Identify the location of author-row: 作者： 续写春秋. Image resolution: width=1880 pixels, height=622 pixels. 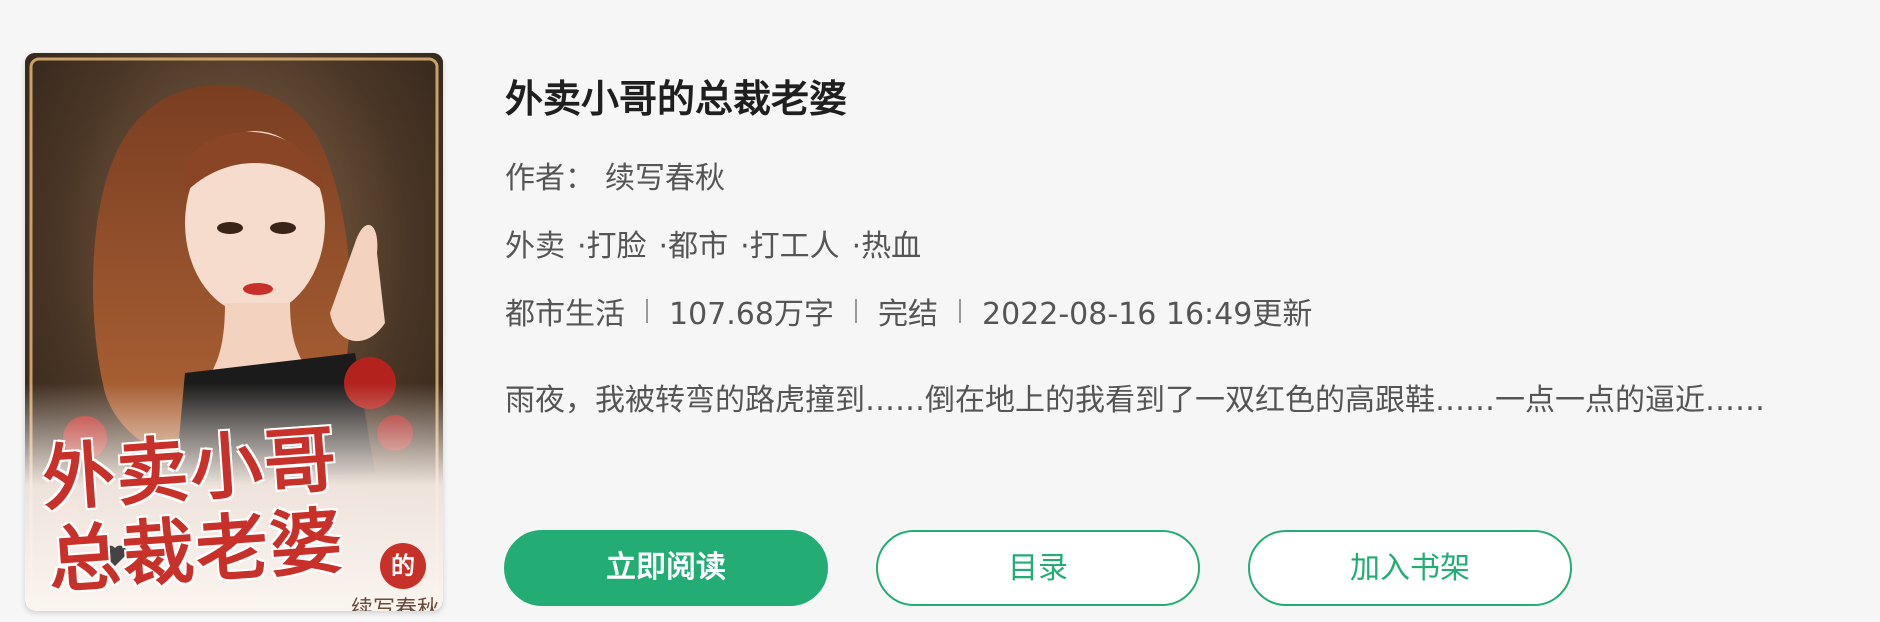
(615, 175).